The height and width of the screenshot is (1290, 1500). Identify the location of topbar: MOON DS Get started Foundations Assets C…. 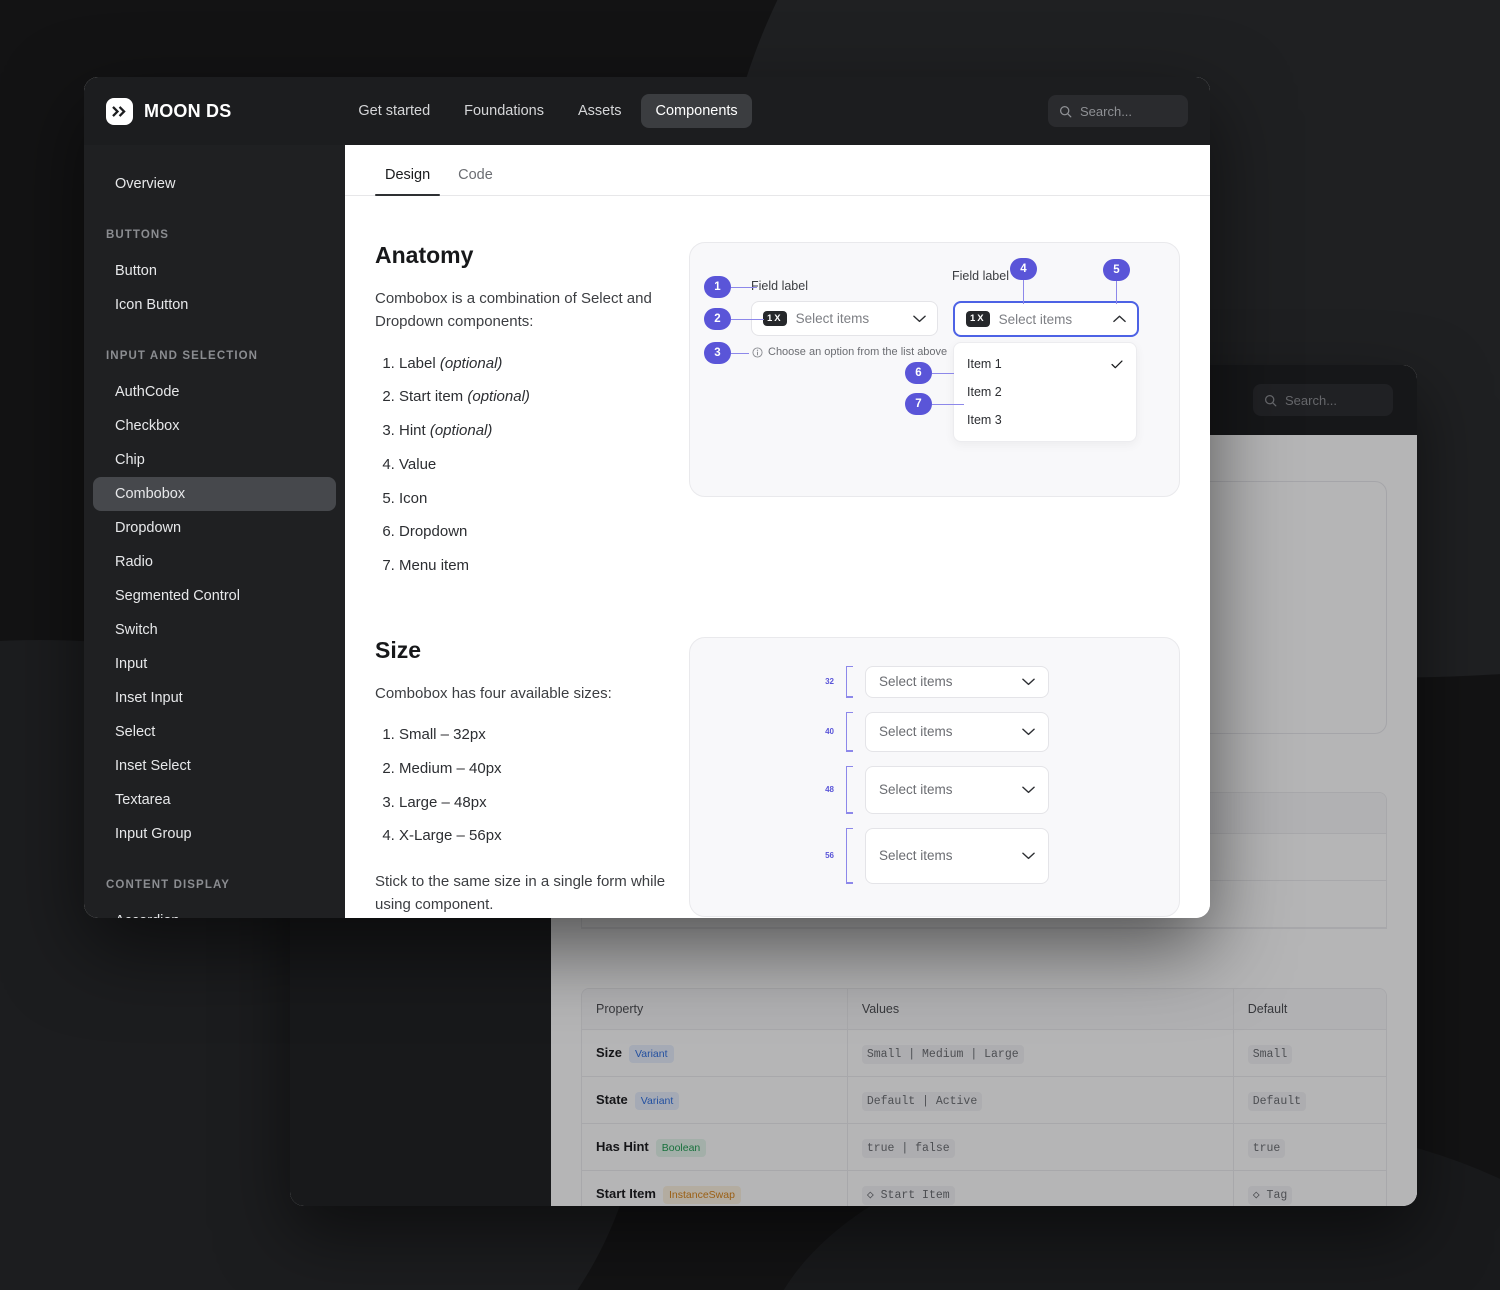
(647, 111).